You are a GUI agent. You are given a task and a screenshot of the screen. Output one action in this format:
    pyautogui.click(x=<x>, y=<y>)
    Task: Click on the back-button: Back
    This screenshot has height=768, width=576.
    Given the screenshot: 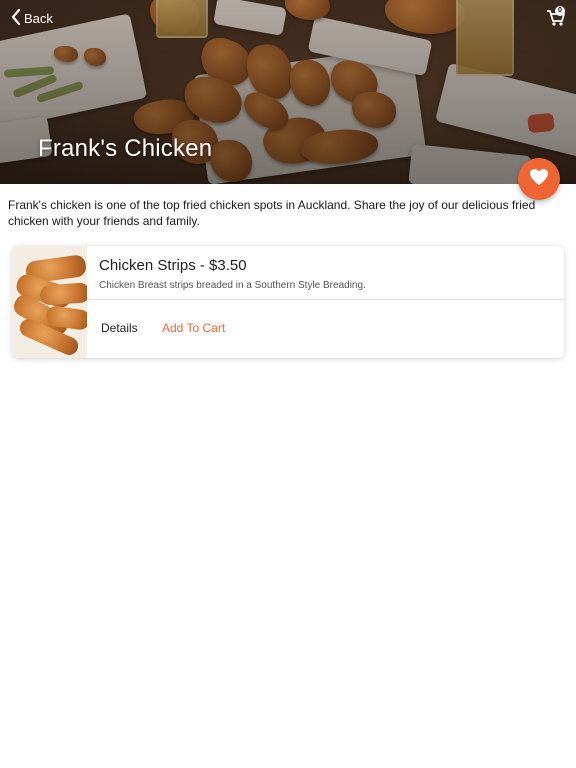 What is the action you would take?
    pyautogui.click(x=31, y=18)
    